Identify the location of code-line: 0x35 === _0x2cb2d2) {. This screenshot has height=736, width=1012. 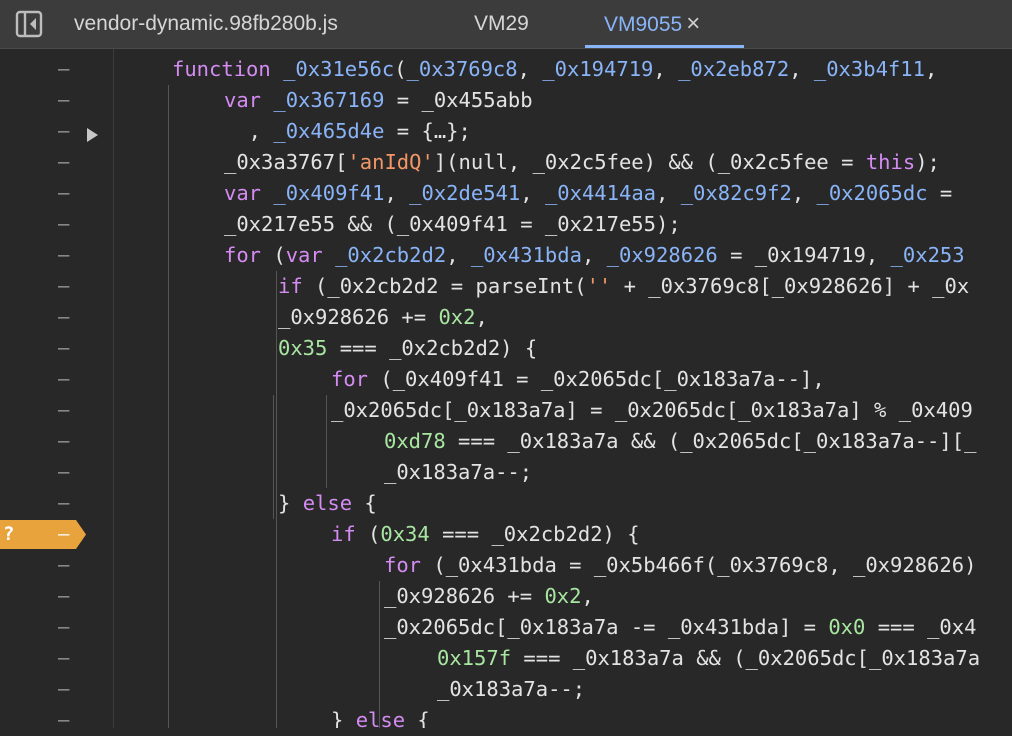
(407, 348).